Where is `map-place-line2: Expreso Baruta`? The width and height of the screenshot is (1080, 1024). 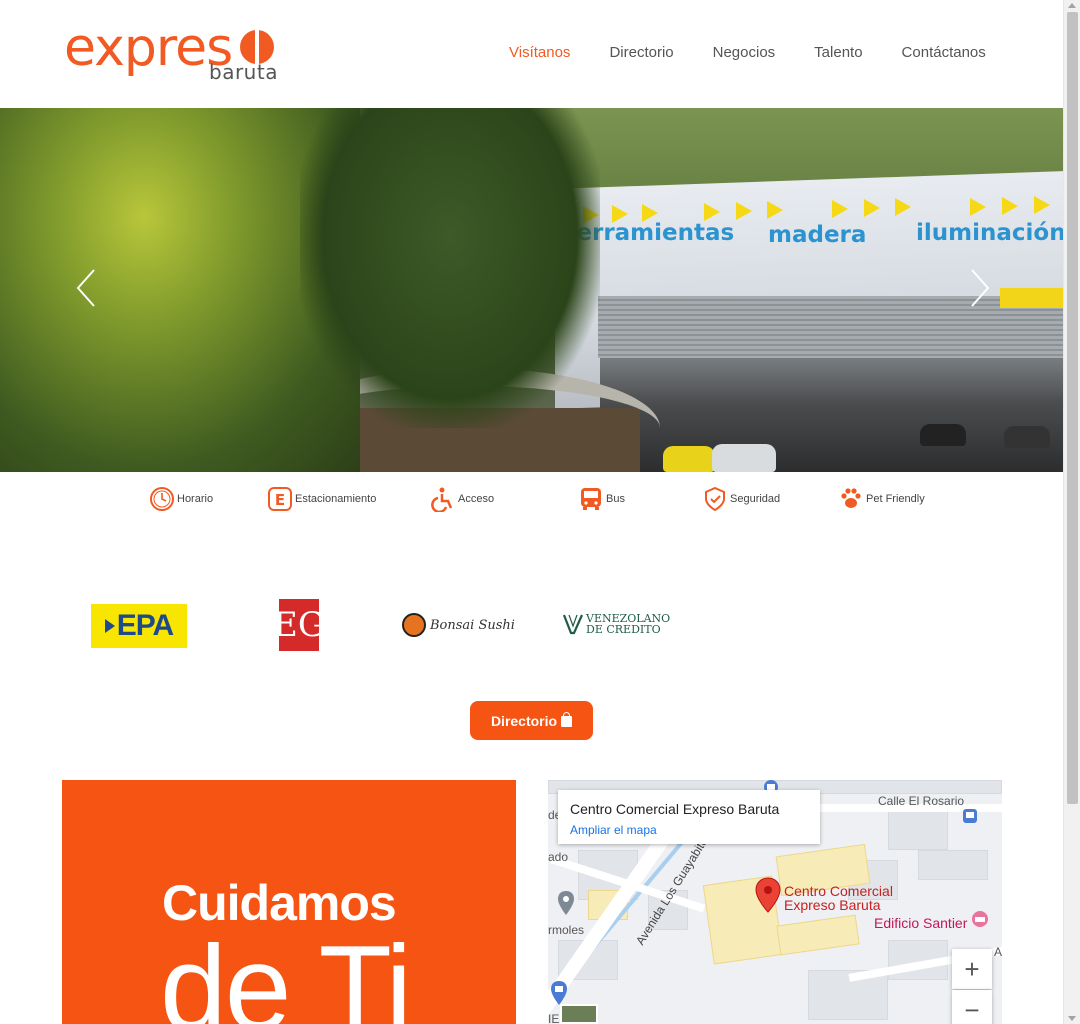
map-place-line2: Expreso Baruta is located at coordinates (832, 905).